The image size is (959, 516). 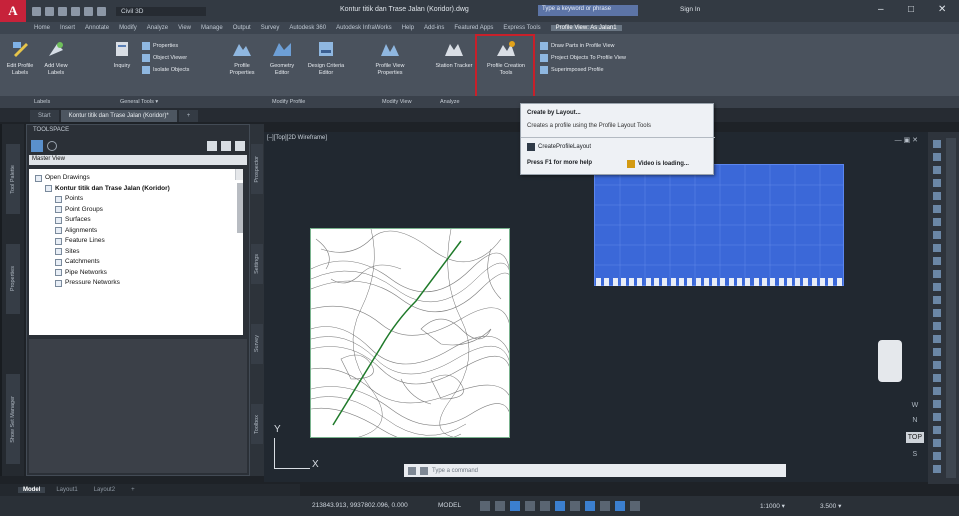 What do you see at coordinates (449, 505) in the screenshot?
I see `model-space-button: MODEL` at bounding box center [449, 505].